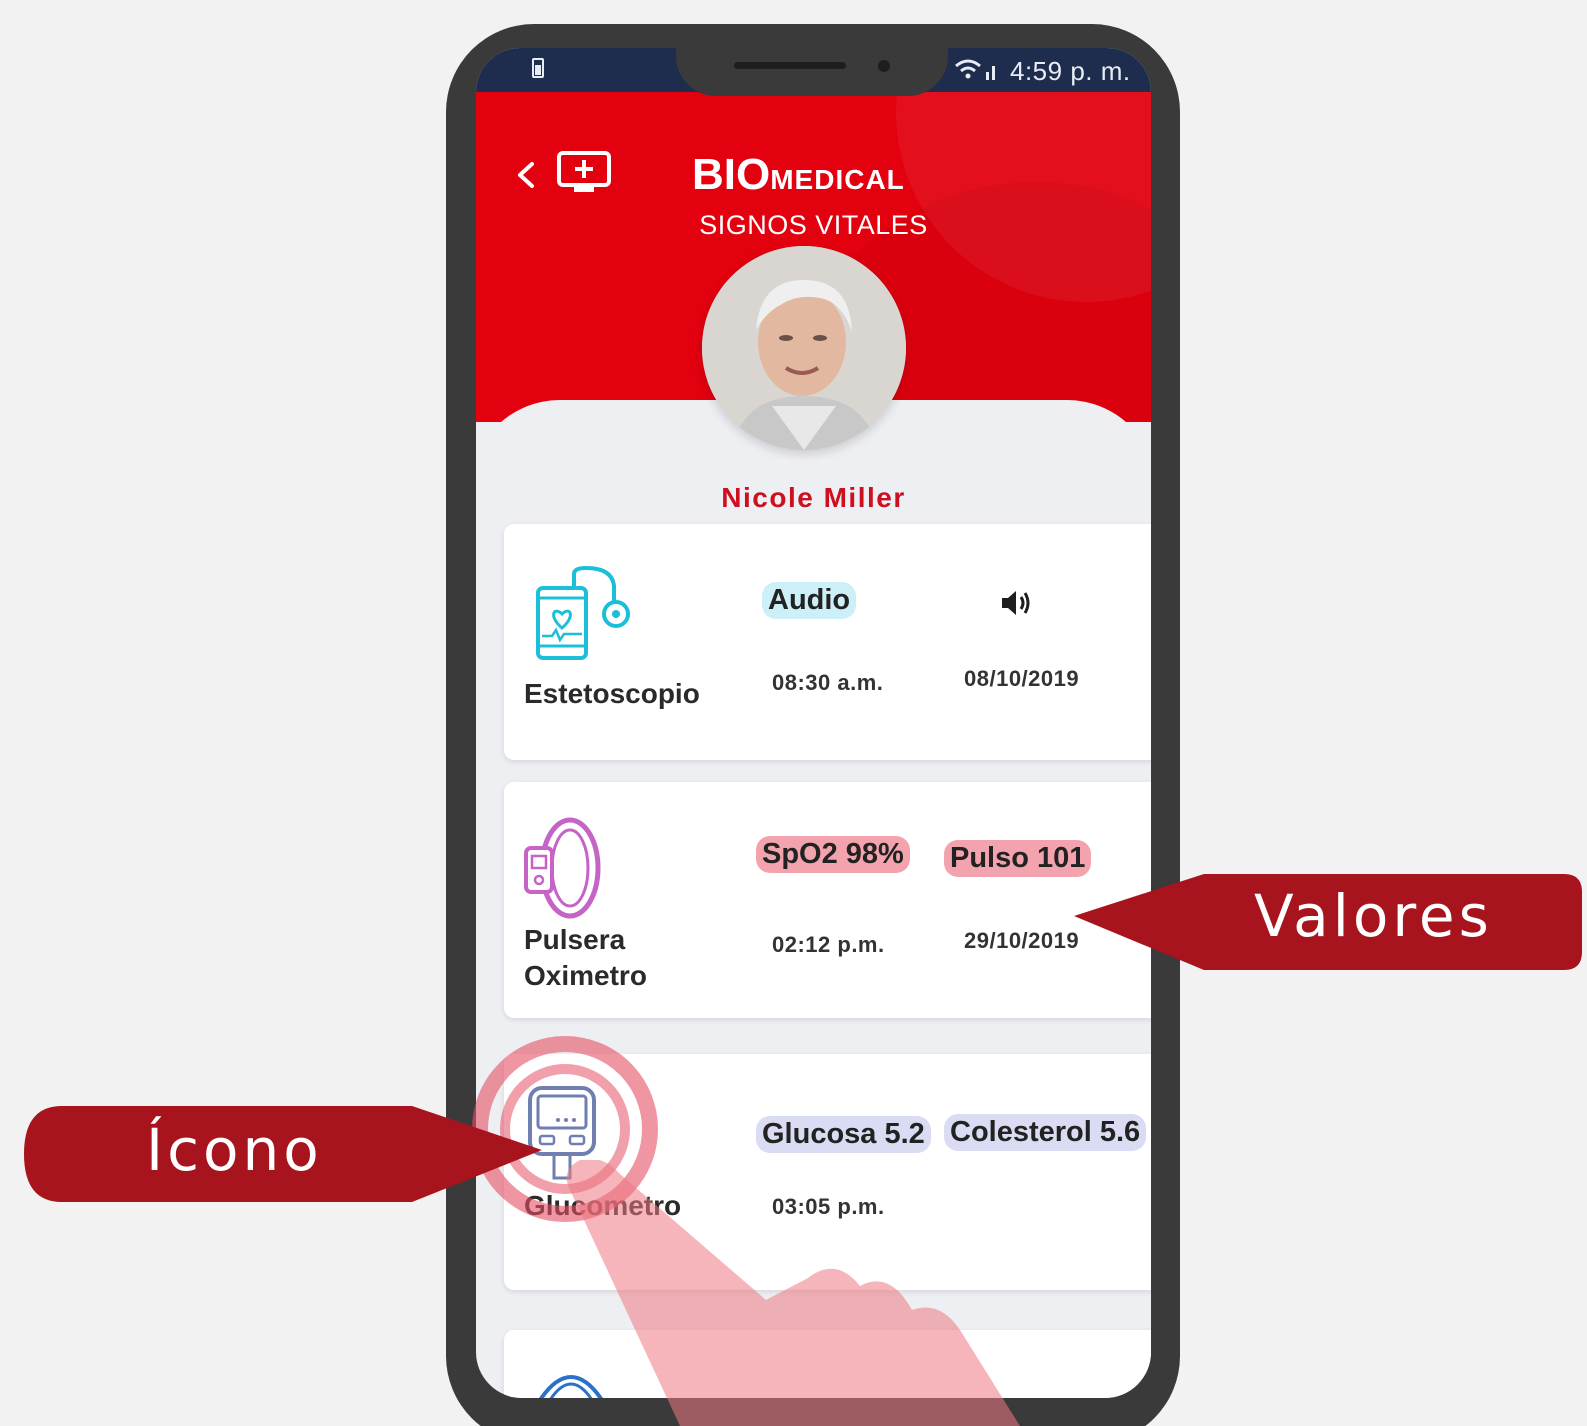 The width and height of the screenshot is (1587, 1426). Describe the element at coordinates (813, 497) in the screenshot. I see `patient-name: Nicole Miller` at that location.